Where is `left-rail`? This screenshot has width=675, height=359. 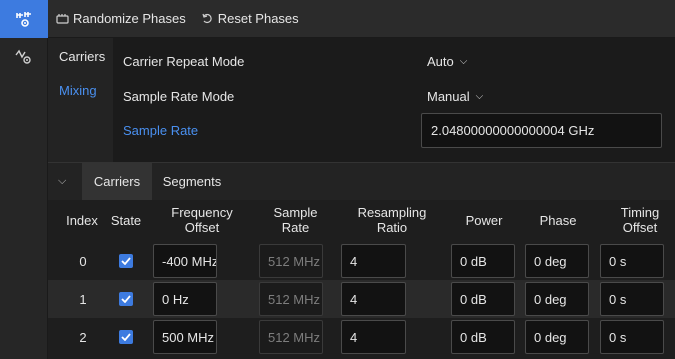 left-rail is located at coordinates (24, 179).